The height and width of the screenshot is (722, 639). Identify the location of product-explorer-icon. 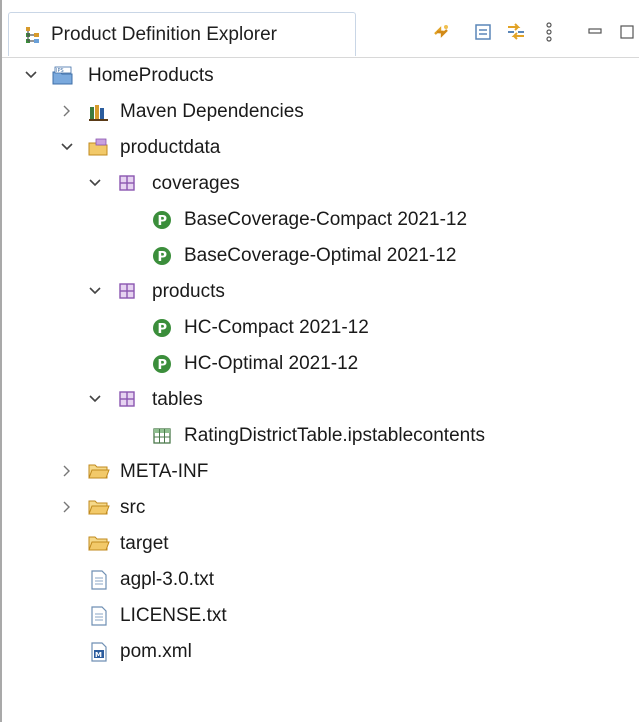
(32, 35).